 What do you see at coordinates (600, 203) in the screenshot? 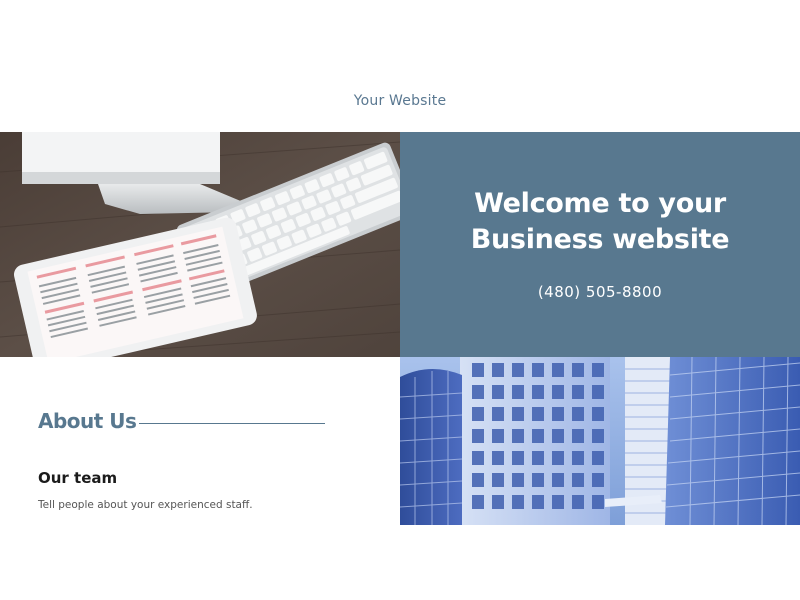
I see `hero-title-line-1: Welcome to your` at bounding box center [600, 203].